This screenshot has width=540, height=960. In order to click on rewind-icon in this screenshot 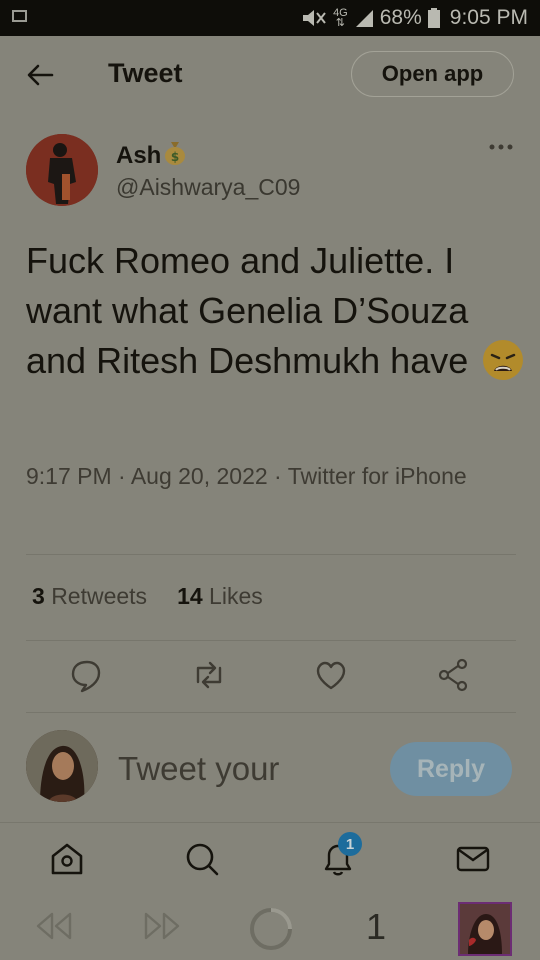, I will do `click(54, 928)`.